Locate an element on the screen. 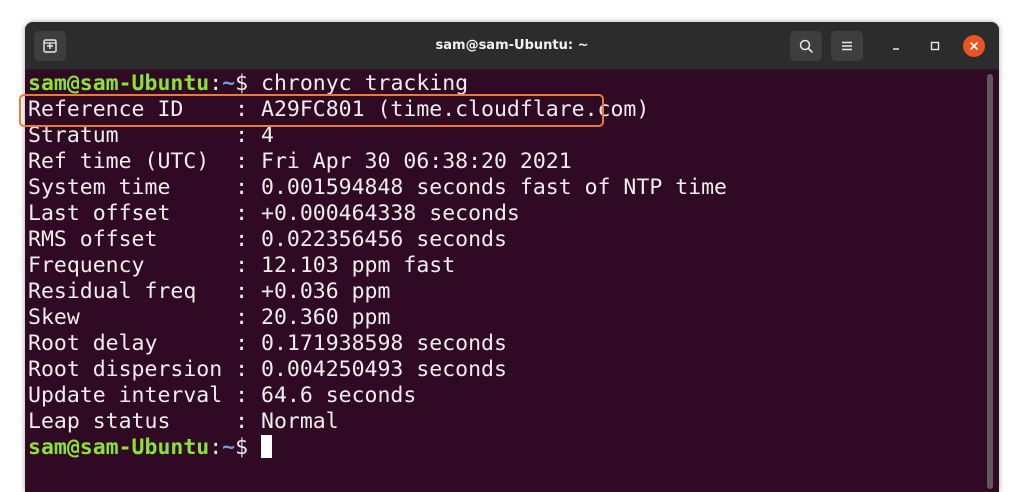  output-line-frequency: Frequency : 12.103 ppm fast is located at coordinates (242, 265).